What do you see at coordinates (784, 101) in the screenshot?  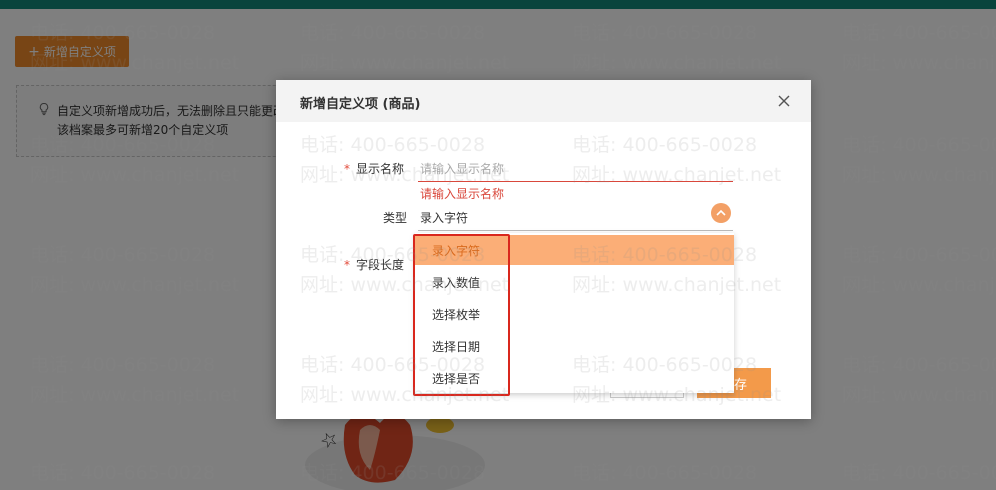 I see `close-icon` at bounding box center [784, 101].